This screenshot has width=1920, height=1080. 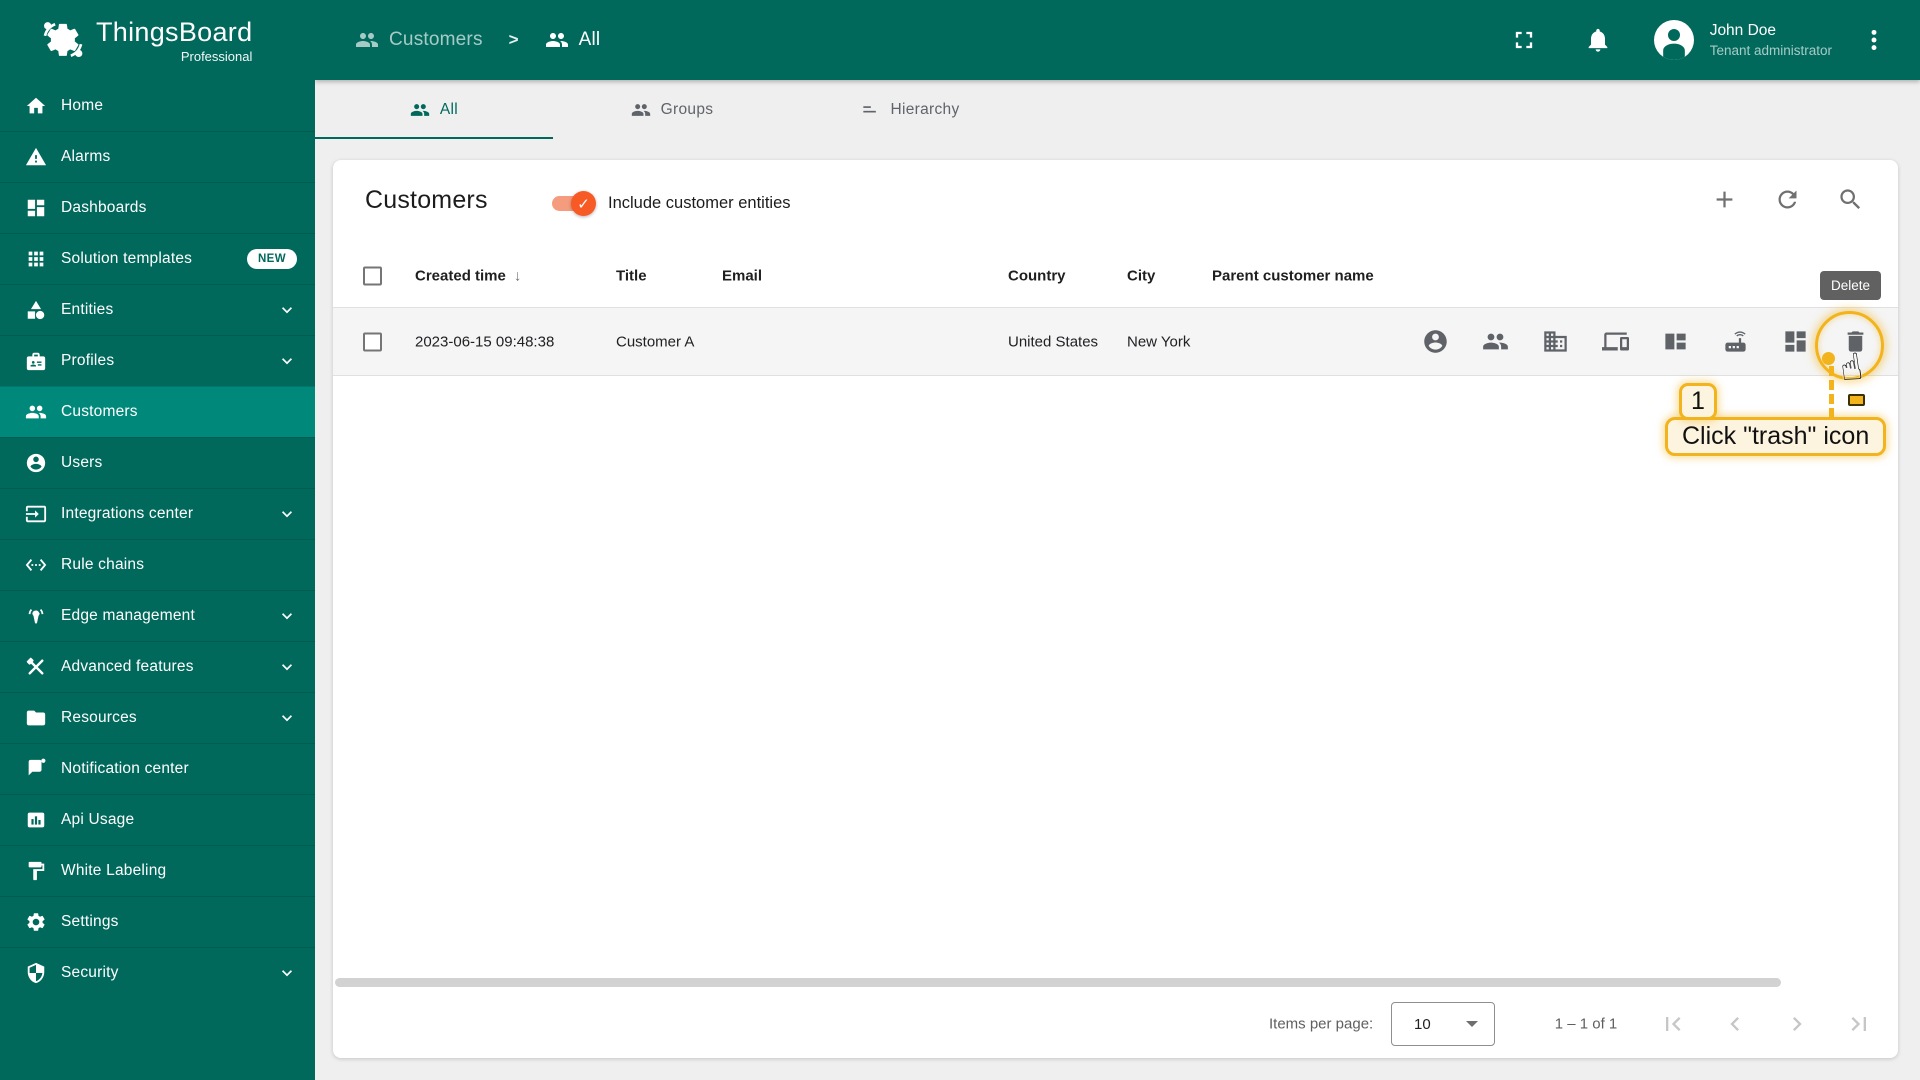 What do you see at coordinates (157, 564) in the screenshot?
I see `sidebar-item-rule-chains: Rule chains` at bounding box center [157, 564].